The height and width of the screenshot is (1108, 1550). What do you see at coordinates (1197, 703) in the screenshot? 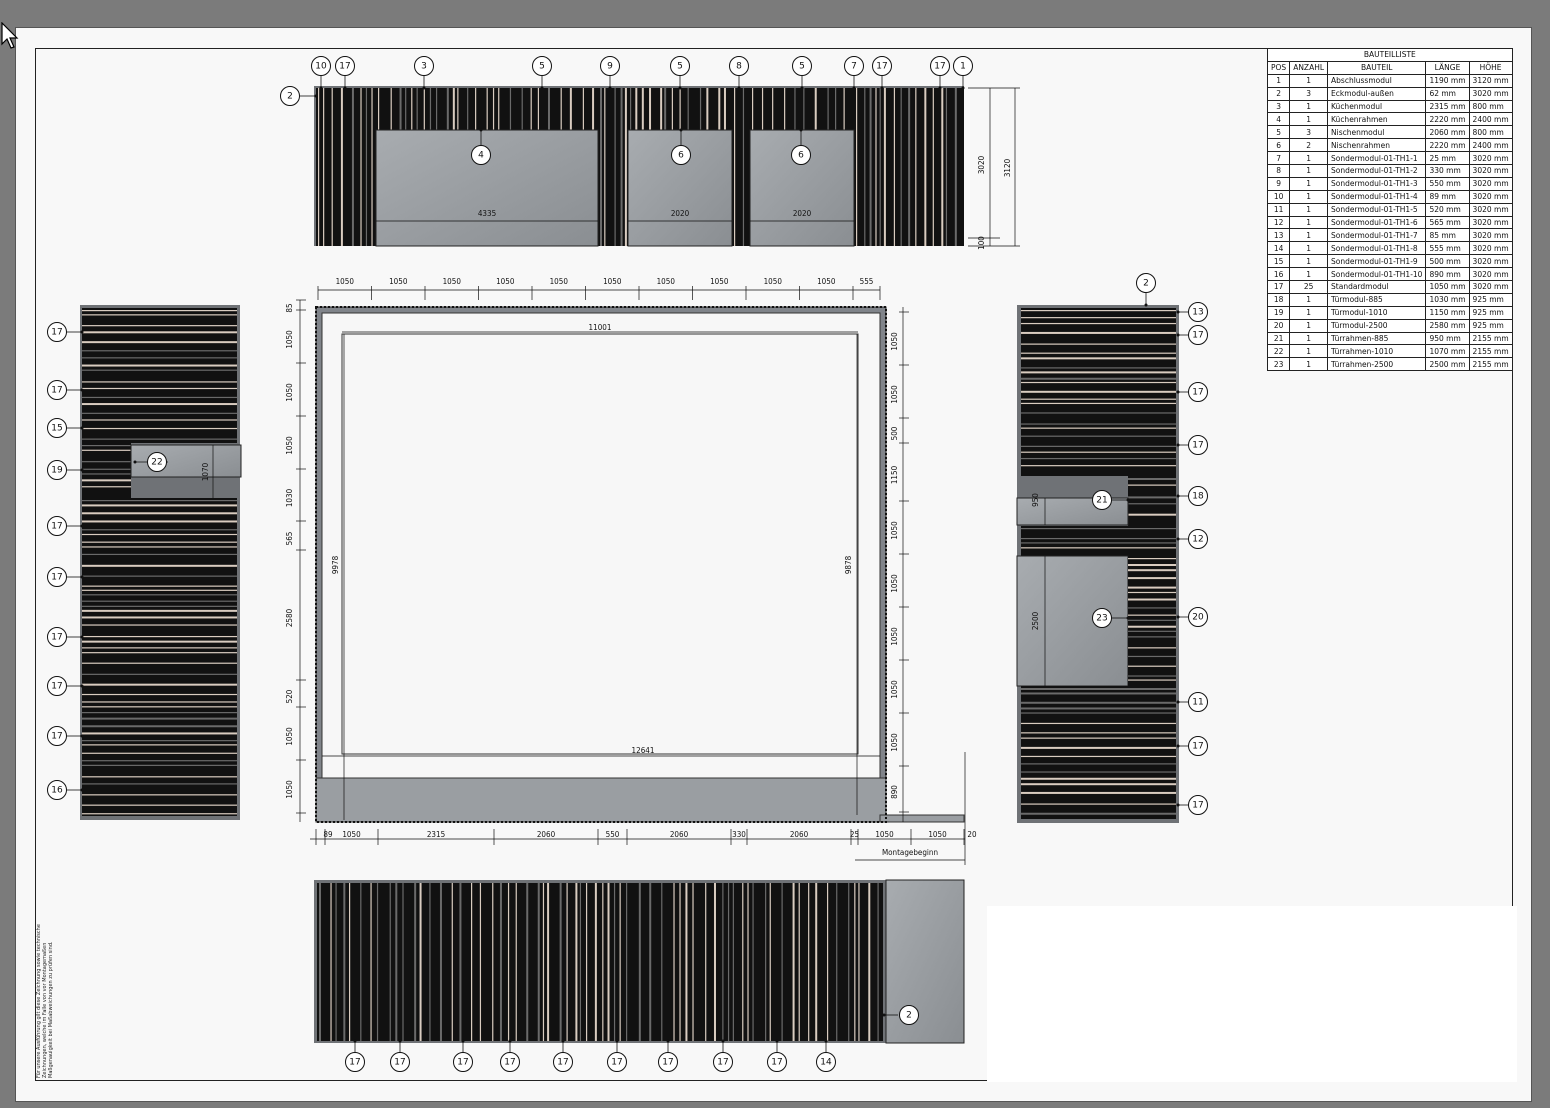
I see `callout-number: 11` at bounding box center [1197, 703].